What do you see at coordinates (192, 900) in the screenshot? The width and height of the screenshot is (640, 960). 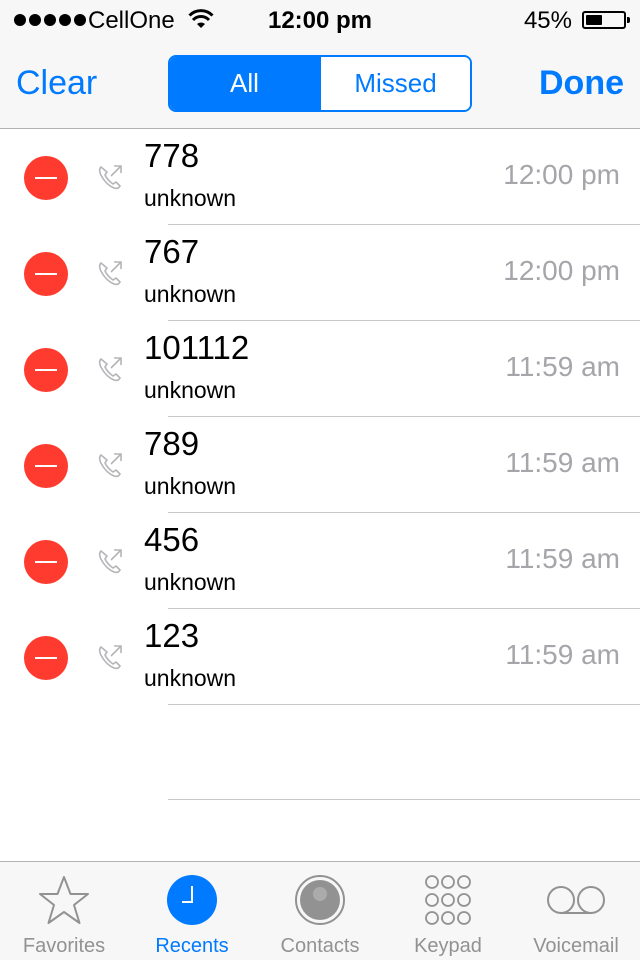 I see `clock-icon` at bounding box center [192, 900].